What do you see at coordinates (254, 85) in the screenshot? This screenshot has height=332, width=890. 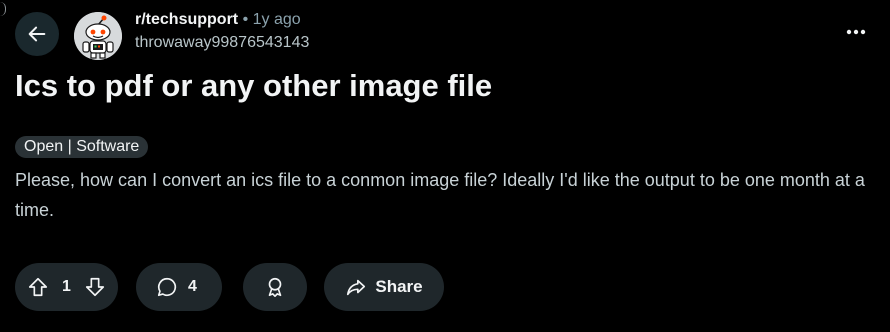 I see `post-title: Ics to pdf or any other image file` at bounding box center [254, 85].